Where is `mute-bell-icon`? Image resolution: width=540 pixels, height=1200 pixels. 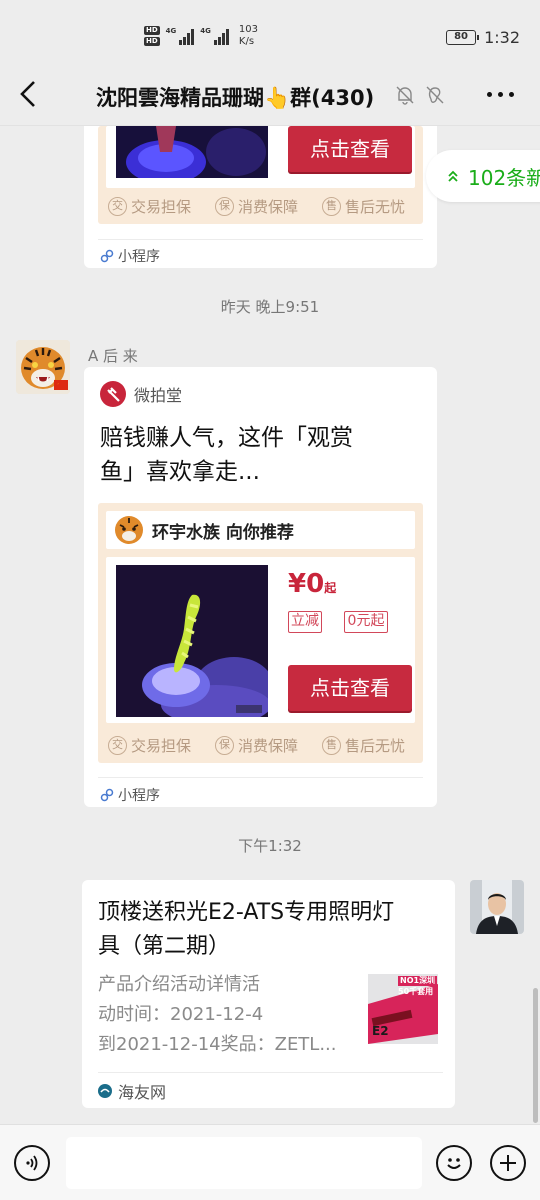
mute-bell-icon is located at coordinates (405, 95).